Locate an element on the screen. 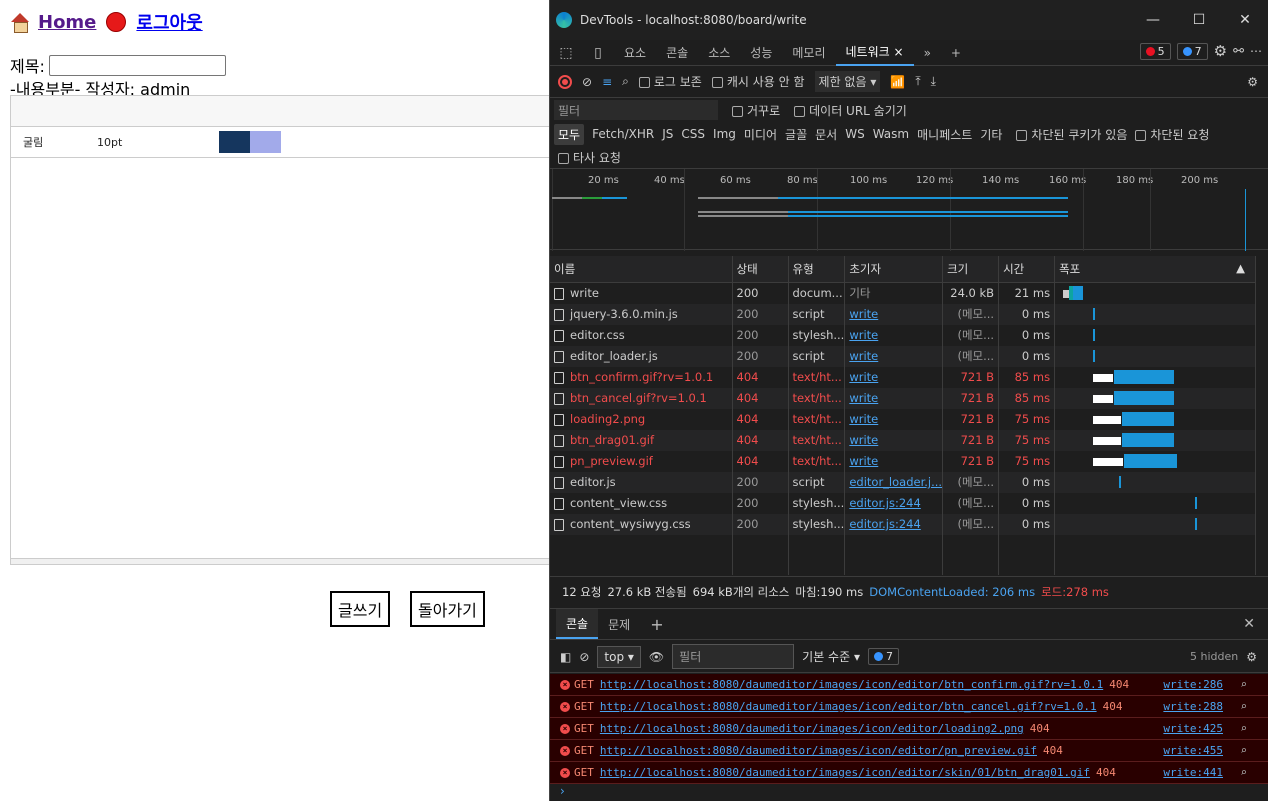 The width and height of the screenshot is (1268, 801). tab-console: 콘솔 is located at coordinates (677, 53).